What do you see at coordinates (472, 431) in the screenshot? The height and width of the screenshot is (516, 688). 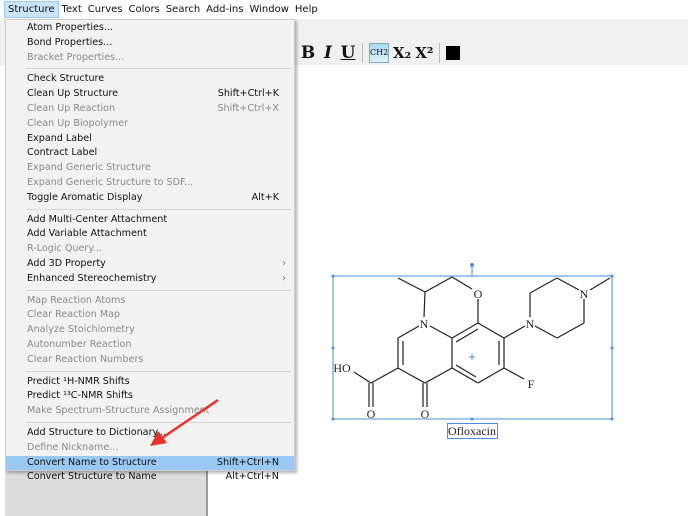 I see `molecule-name-label: Ofloxacin` at bounding box center [472, 431].